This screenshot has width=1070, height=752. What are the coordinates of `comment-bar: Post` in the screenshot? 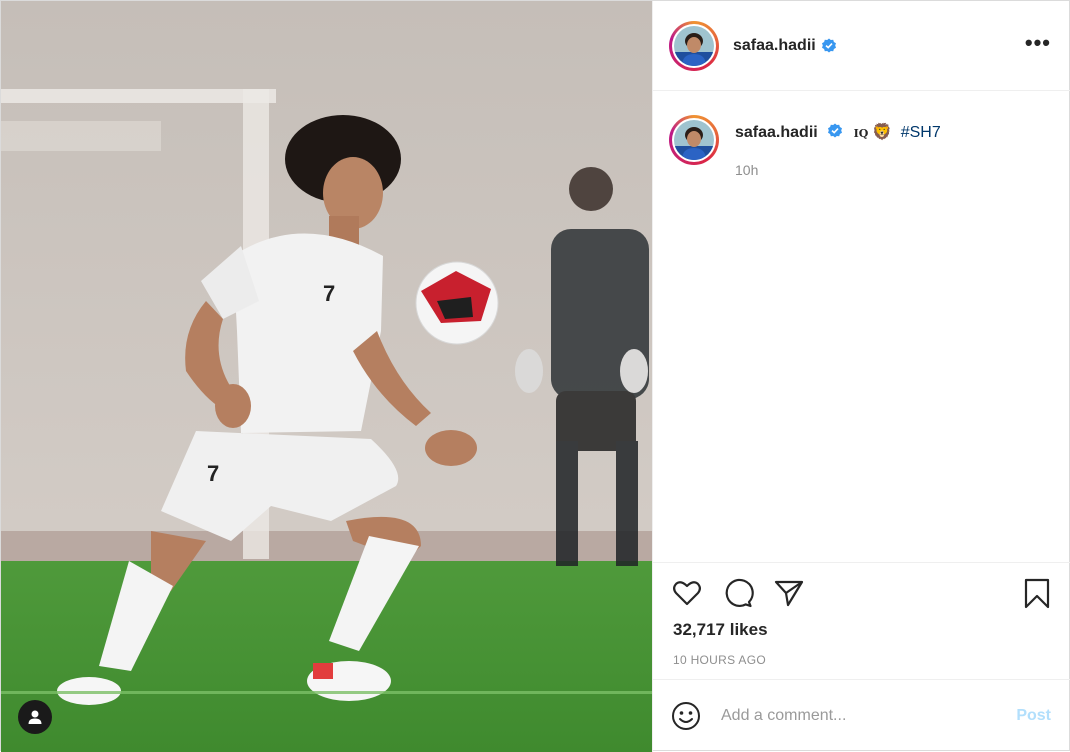 It's located at (861, 715).